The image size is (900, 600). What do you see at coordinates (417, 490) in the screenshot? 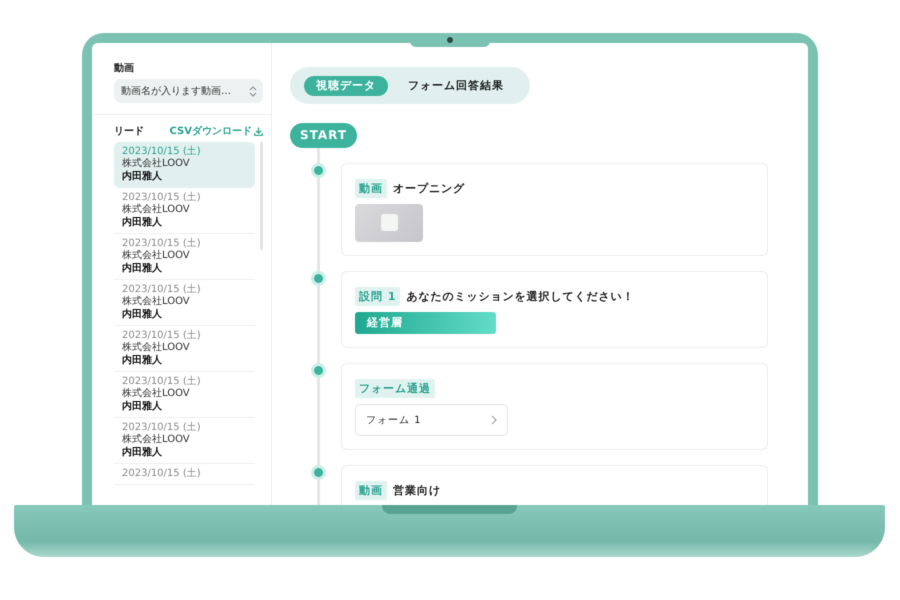
I see `step-title: 営業向け` at bounding box center [417, 490].